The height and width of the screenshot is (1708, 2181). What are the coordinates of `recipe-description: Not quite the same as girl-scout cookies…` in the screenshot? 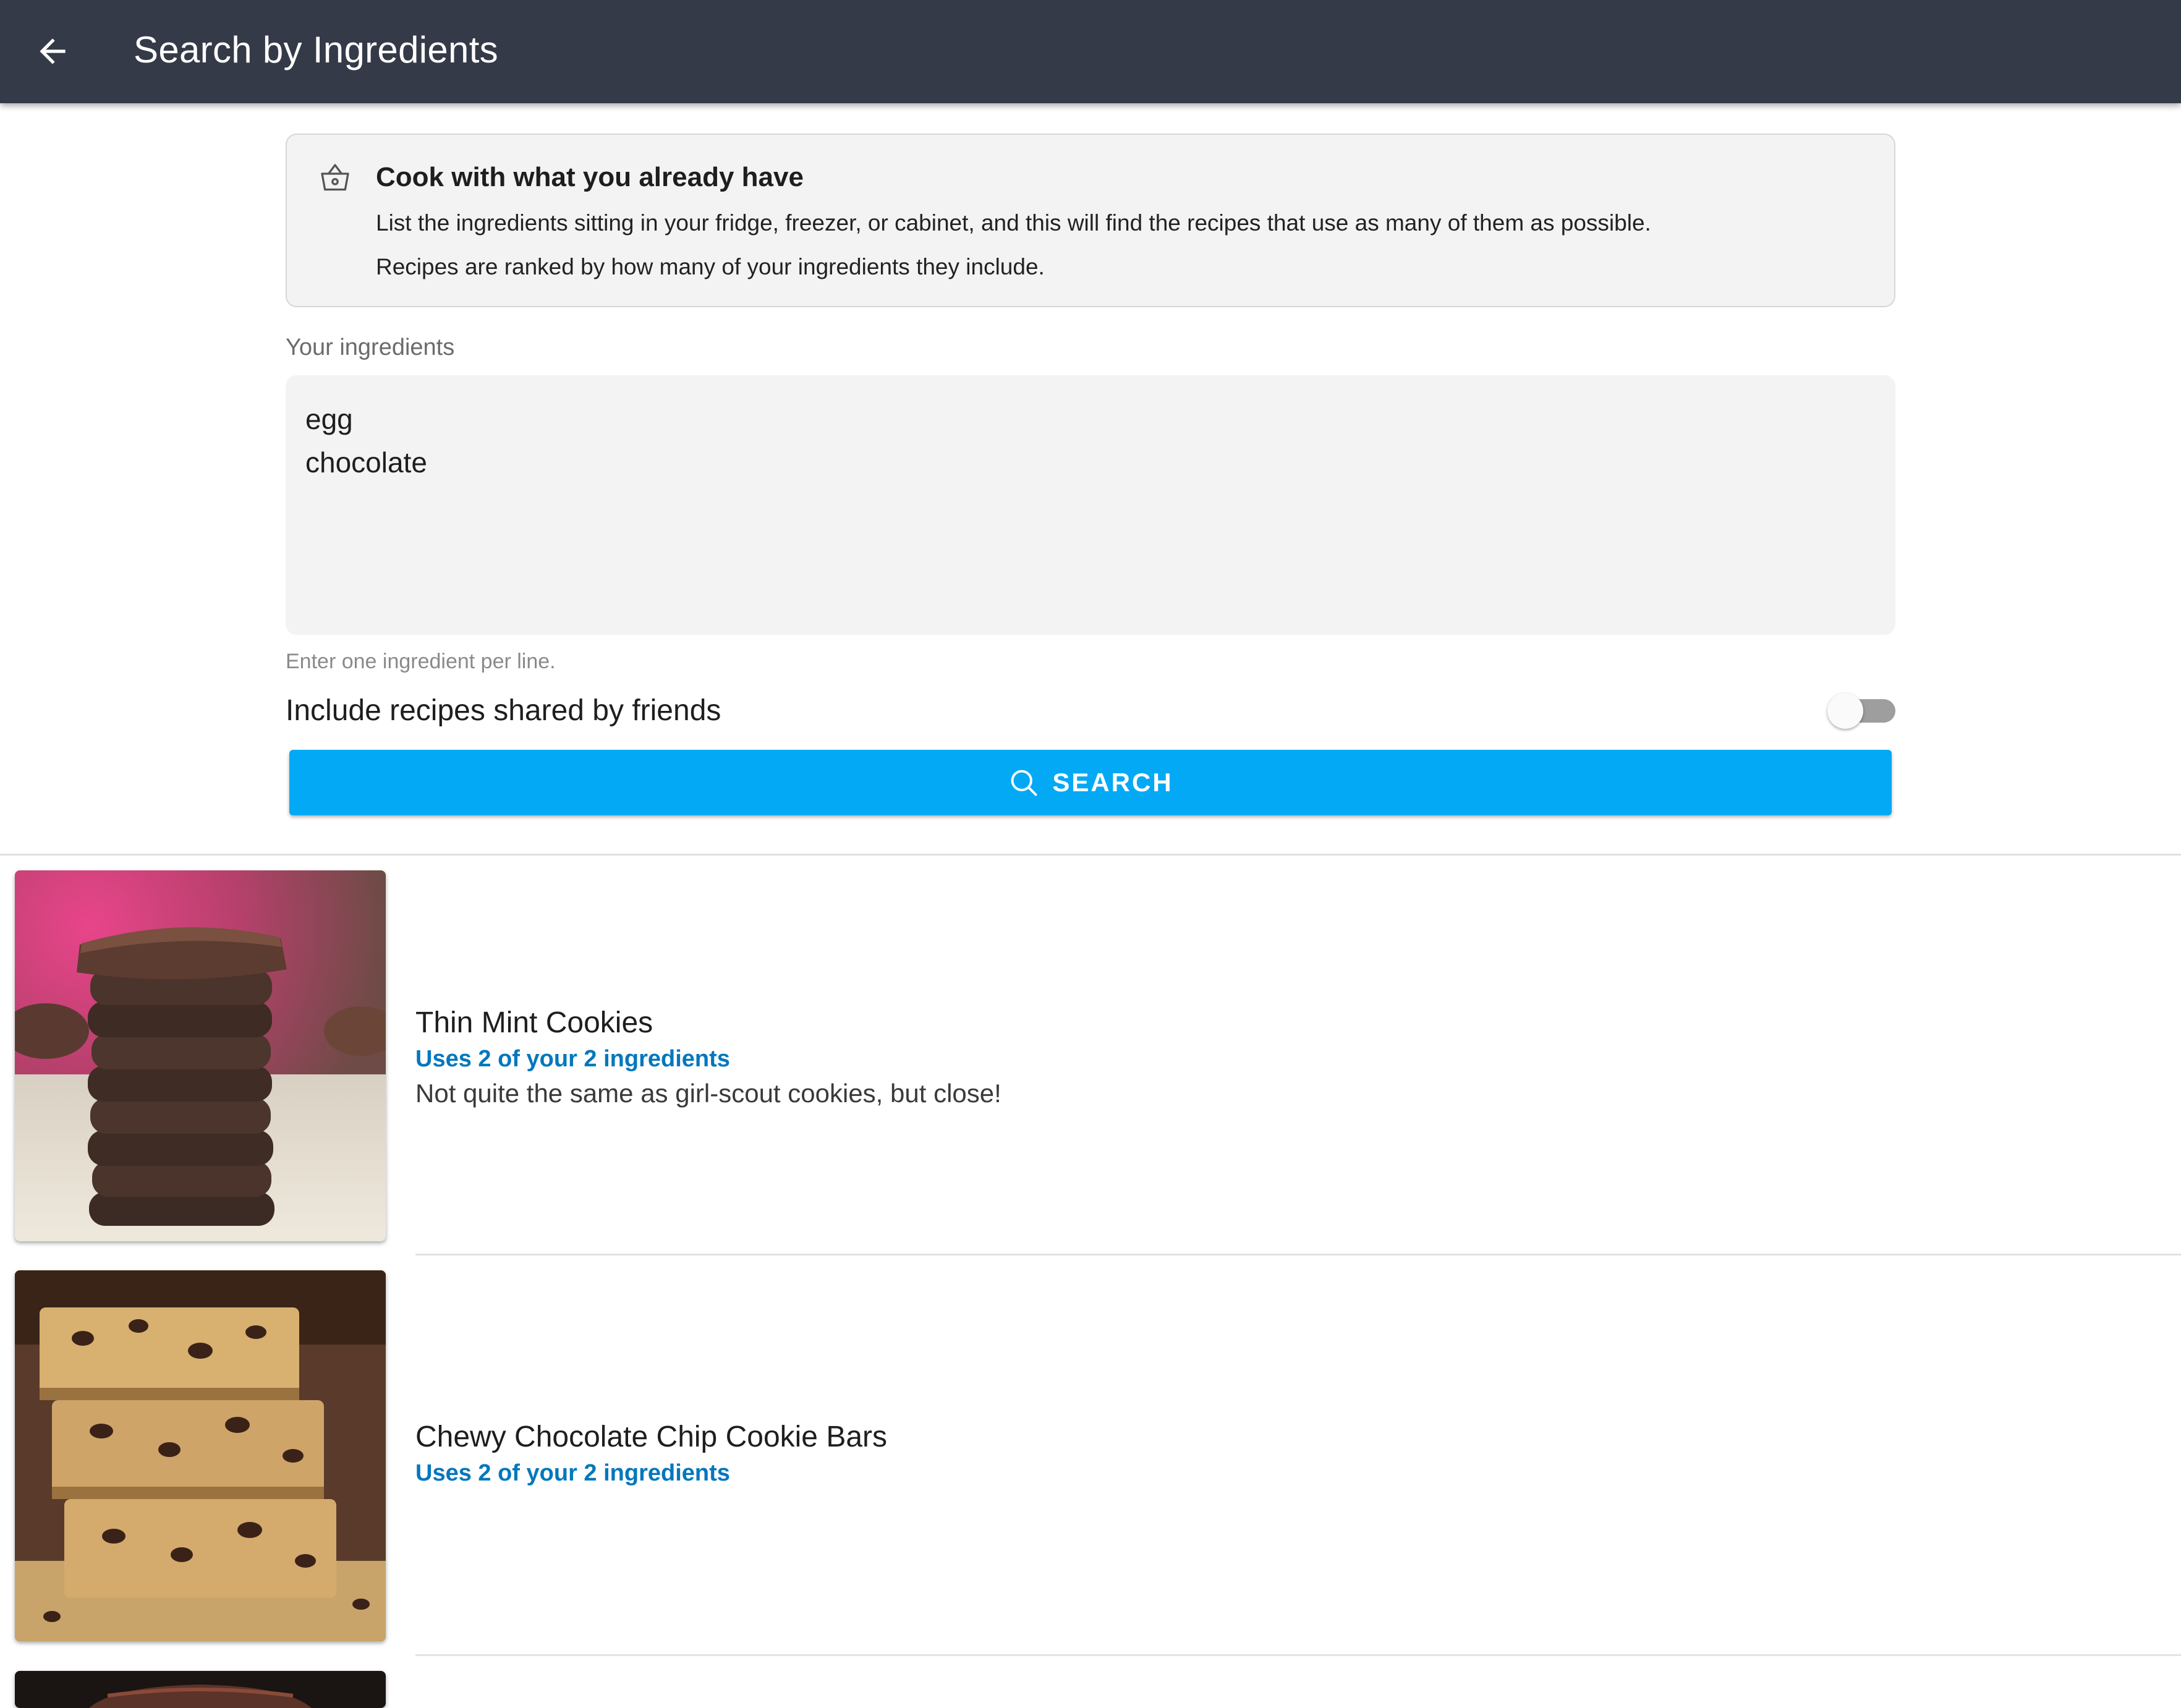 It's located at (708, 1093).